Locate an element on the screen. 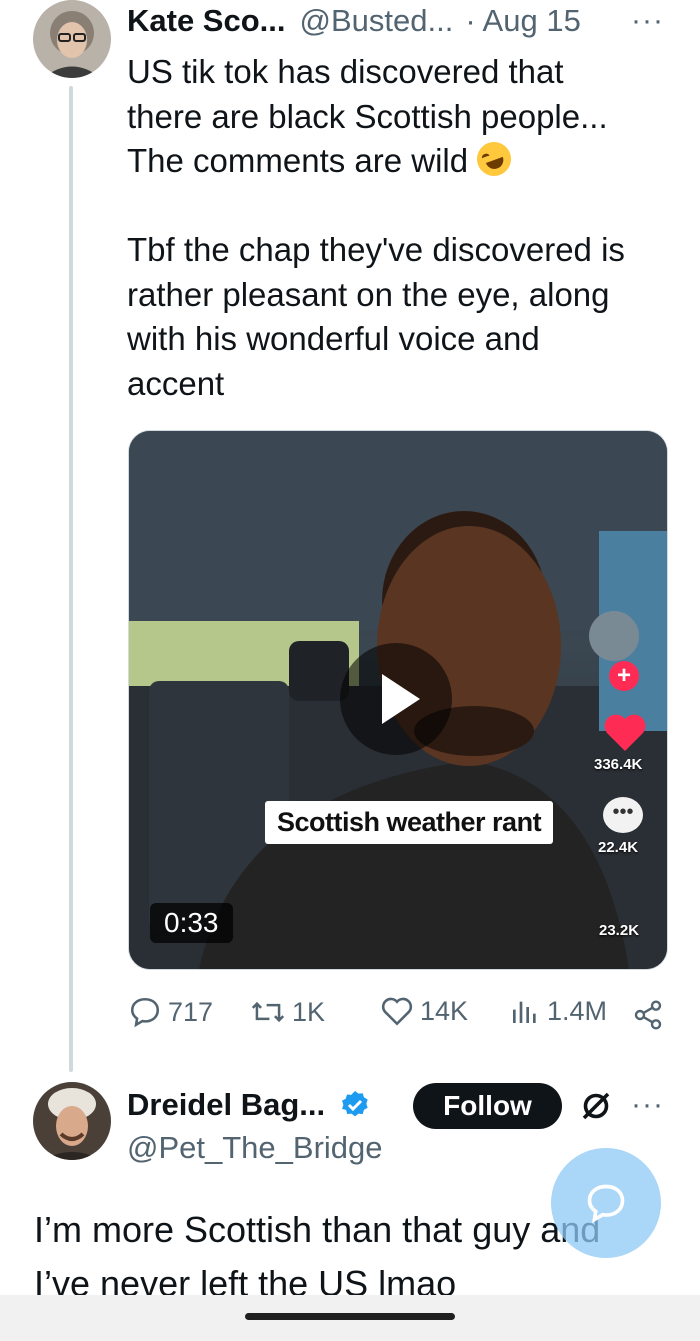 The width and height of the screenshot is (700, 1341). floating-compose-button is located at coordinates (606, 1203).